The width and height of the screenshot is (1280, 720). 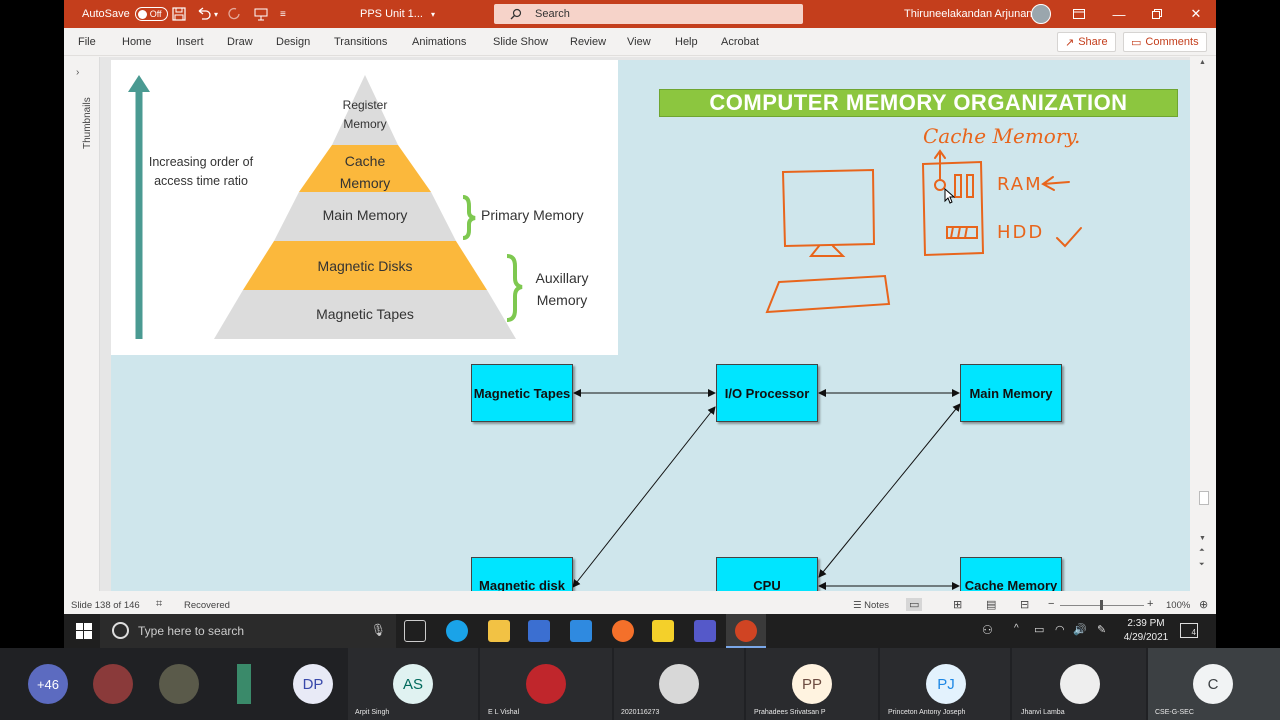 What do you see at coordinates (1079, 684) in the screenshot?
I see `participant-tile: Jhanvi Lamba` at bounding box center [1079, 684].